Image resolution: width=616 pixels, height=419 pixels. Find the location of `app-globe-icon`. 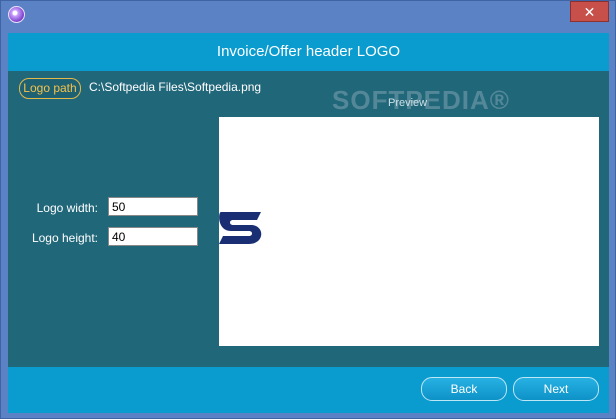

app-globe-icon is located at coordinates (16, 14).